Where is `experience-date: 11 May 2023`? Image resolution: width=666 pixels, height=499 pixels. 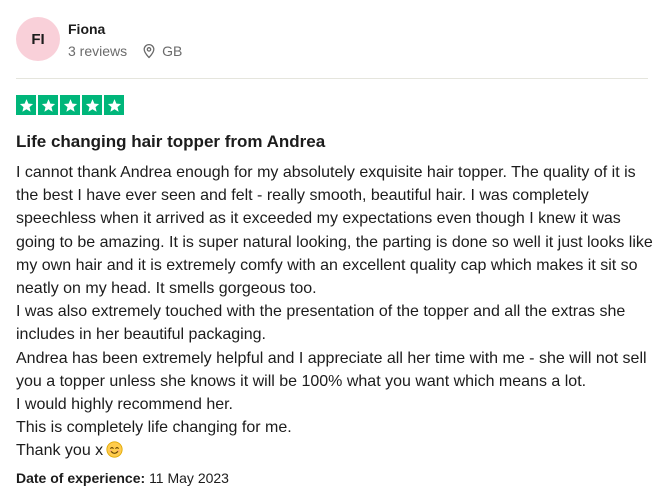
experience-date: 11 May 2023 is located at coordinates (189, 478).